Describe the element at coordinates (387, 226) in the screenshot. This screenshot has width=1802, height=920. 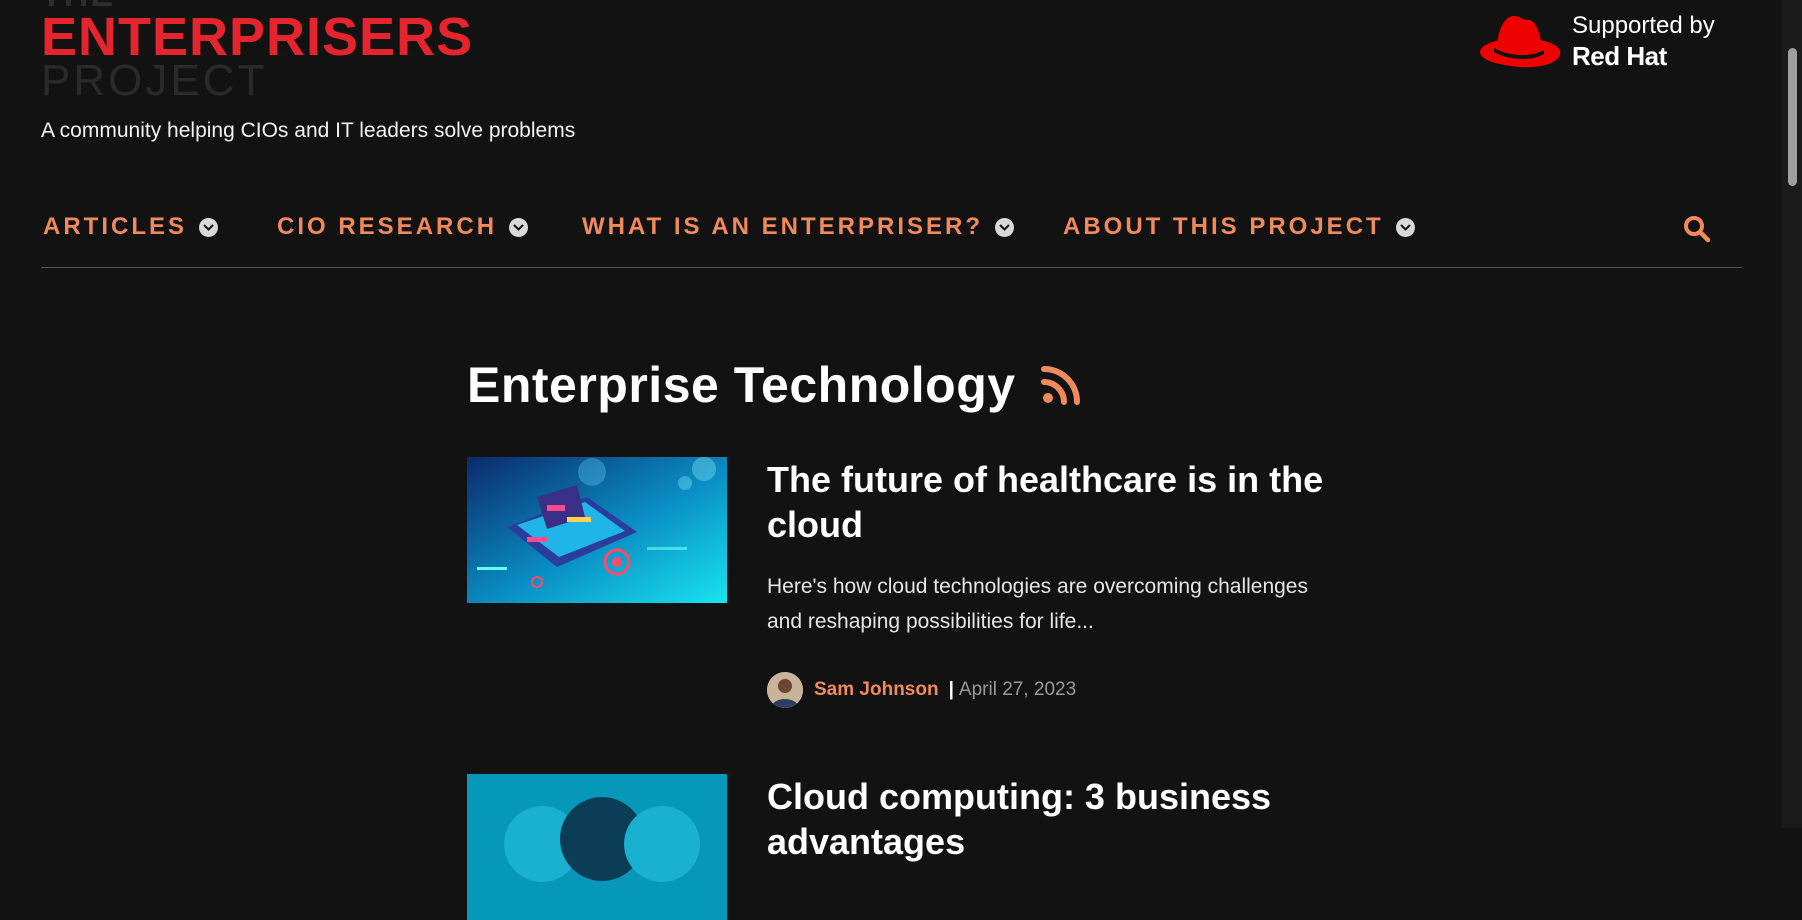
I see `nav-item-label: CIO RESEARCH` at that location.